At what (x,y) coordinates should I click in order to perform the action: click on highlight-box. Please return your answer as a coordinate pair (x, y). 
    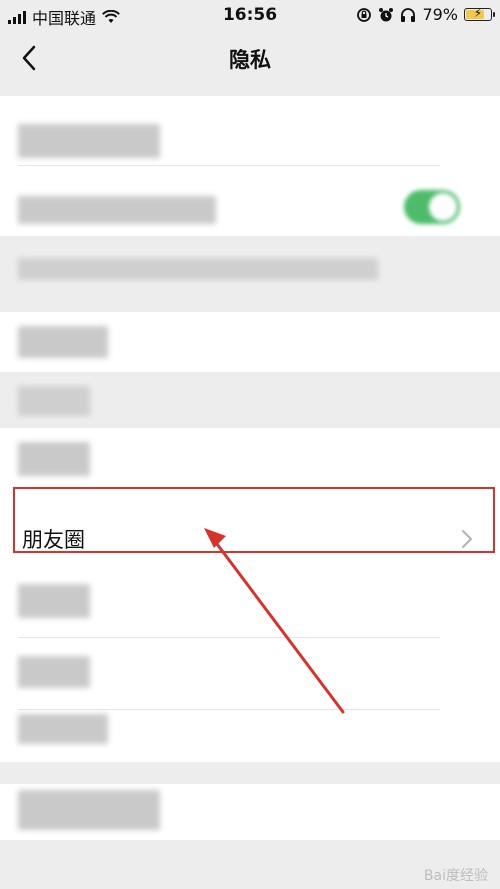
    Looking at the image, I should click on (254, 520).